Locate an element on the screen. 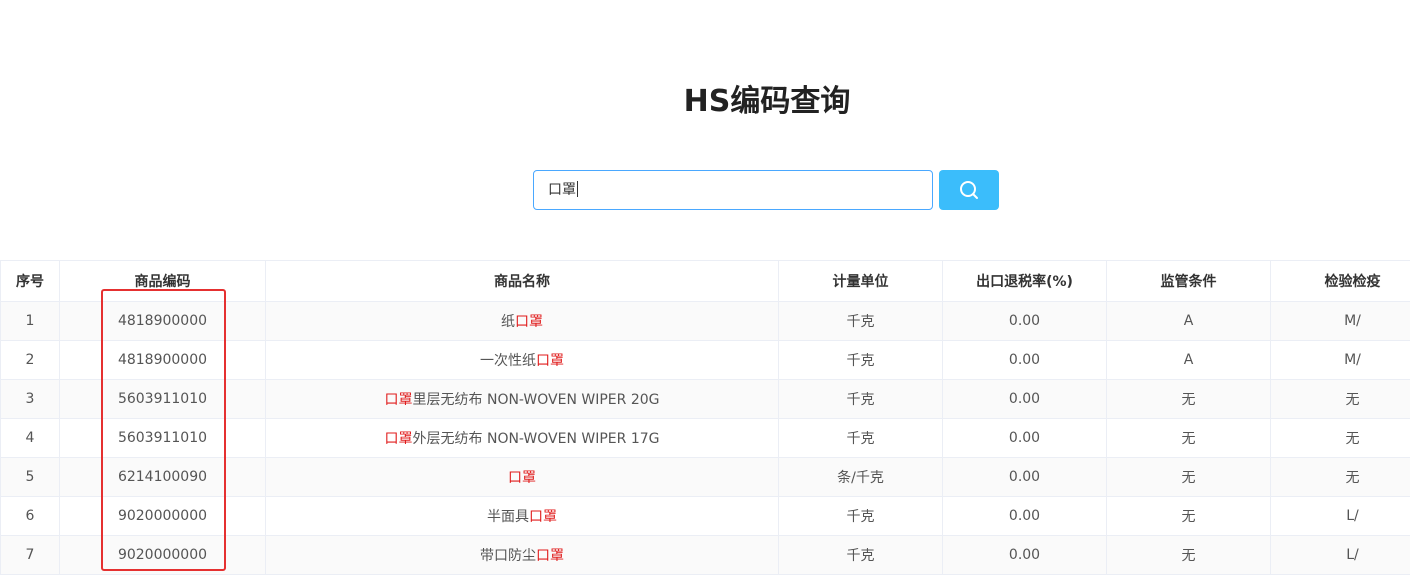  header-name: 商品名称 is located at coordinates (522, 281).